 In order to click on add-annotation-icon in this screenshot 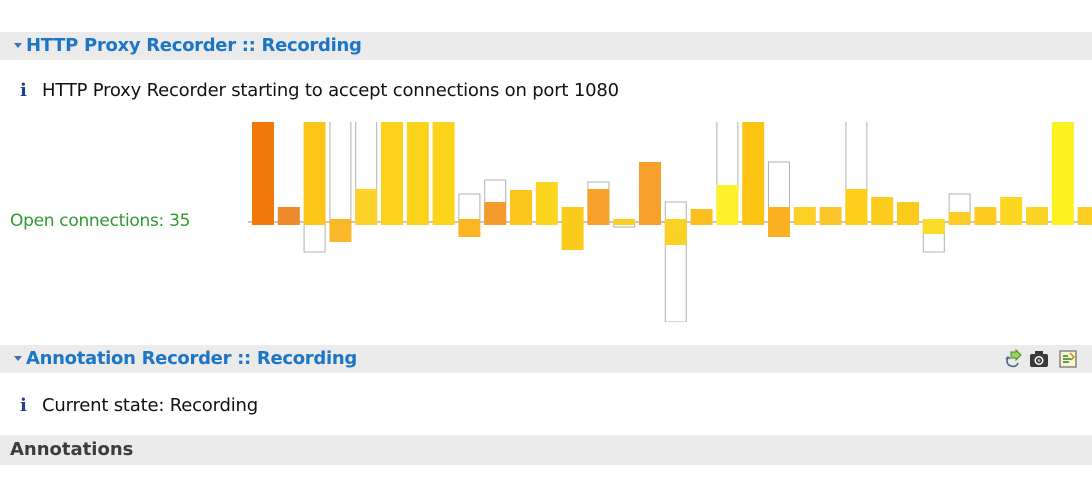, I will do `click(1014, 359)`.